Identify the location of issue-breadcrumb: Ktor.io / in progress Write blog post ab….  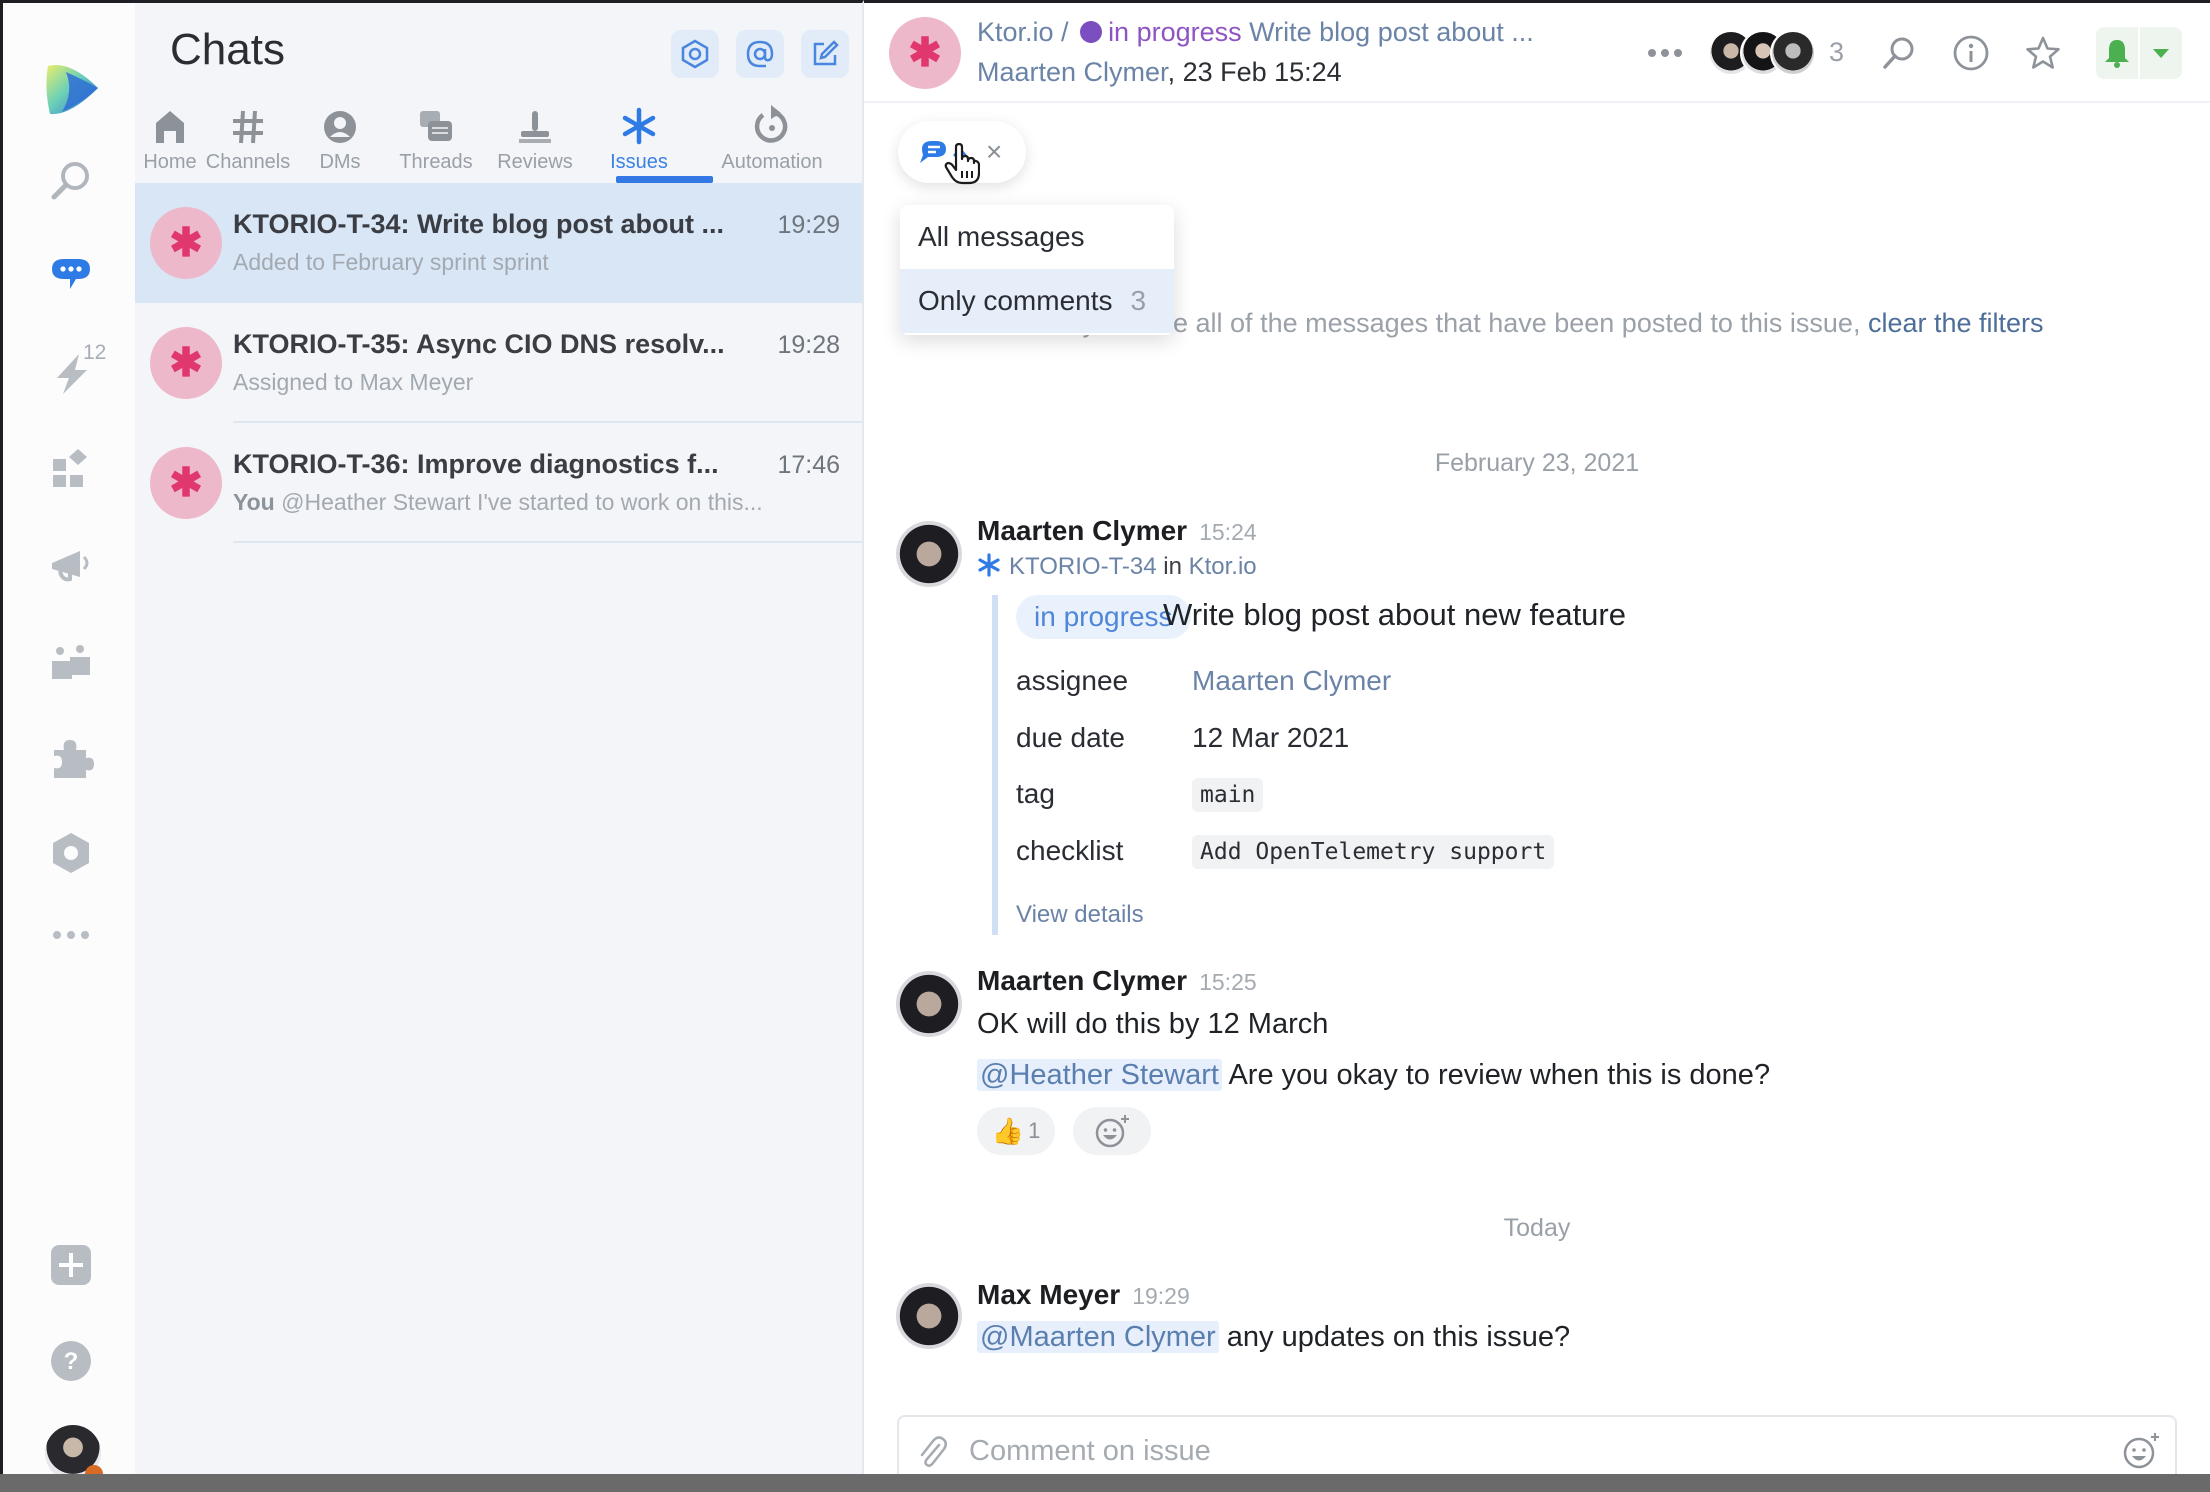
(1255, 32).